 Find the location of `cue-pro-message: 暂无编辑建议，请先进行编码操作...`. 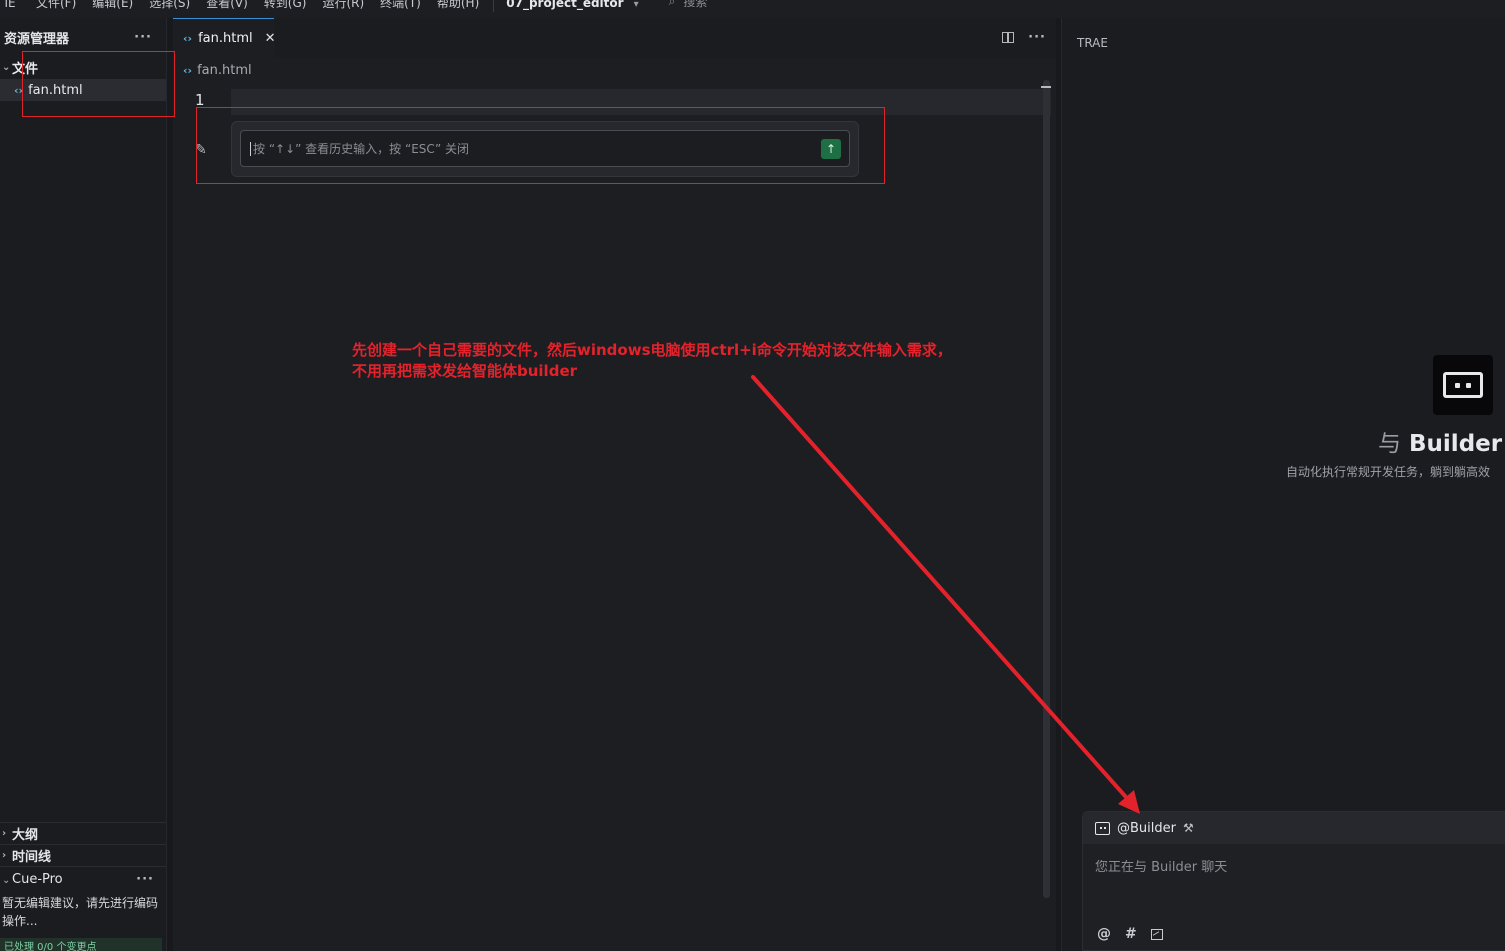

cue-pro-message: 暂无编辑建议，请先进行编码操作... is located at coordinates (80, 912).